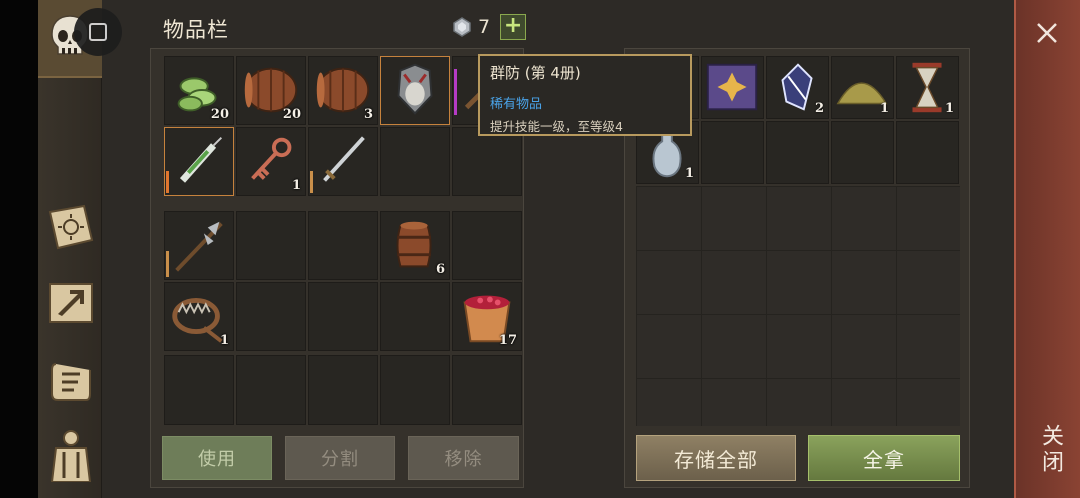 This screenshot has height=498, width=1080. Describe the element at coordinates (19, 249) in the screenshot. I see `screen-edge` at that location.